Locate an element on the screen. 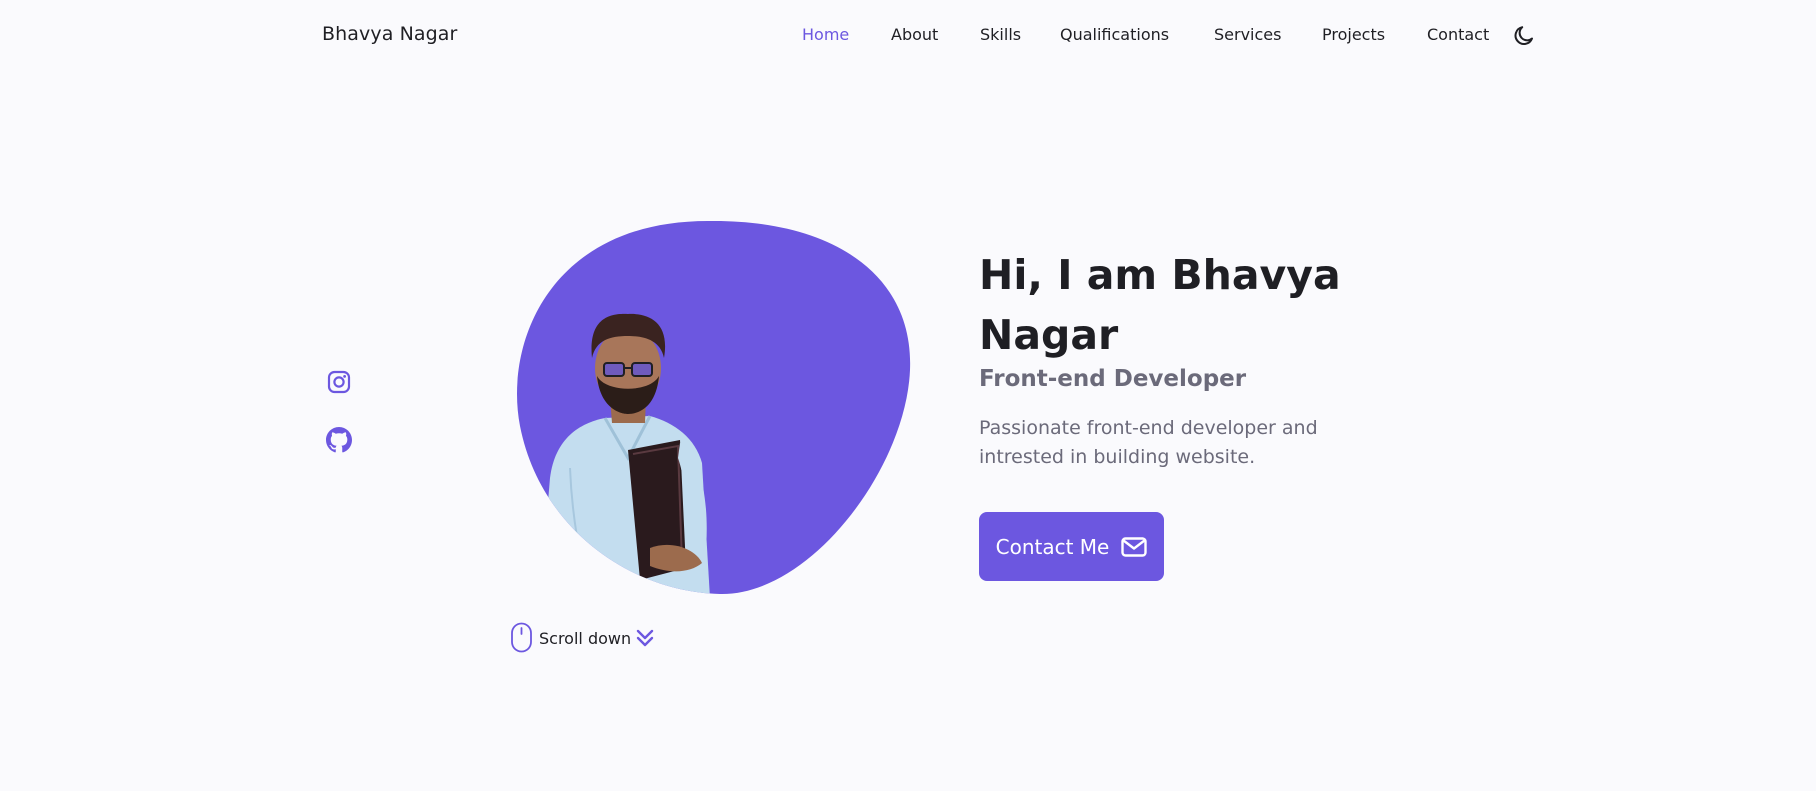 The height and width of the screenshot is (791, 1816). scroll-down-label: Scroll down is located at coordinates (585, 638).